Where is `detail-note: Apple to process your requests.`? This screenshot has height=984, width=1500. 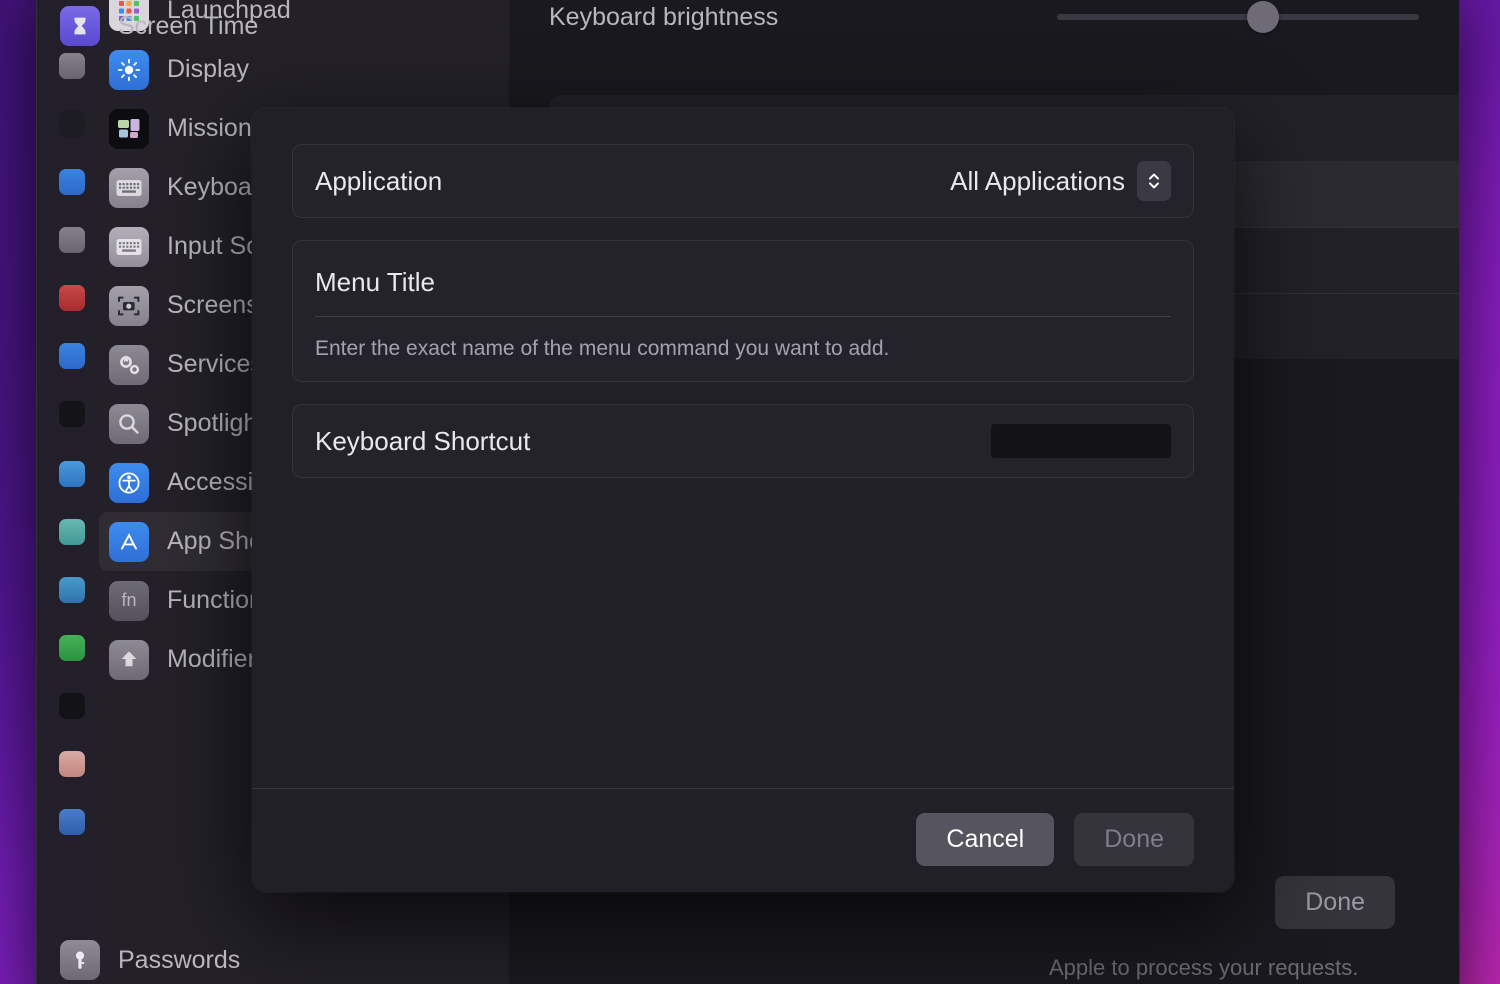 detail-note: Apple to process your requests. is located at coordinates (1204, 967).